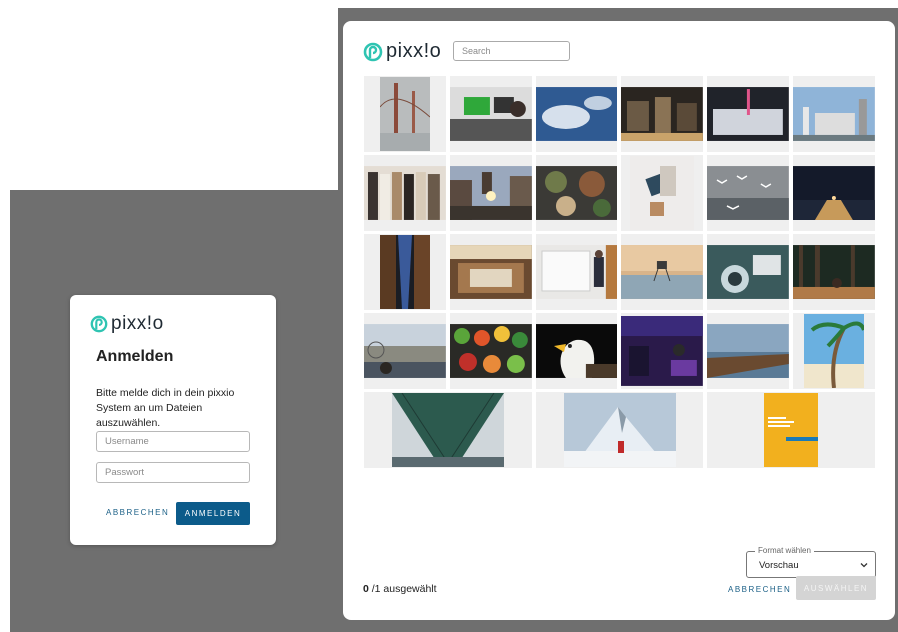 This screenshot has height=632, width=898. I want to click on alley-photo, so click(404, 272).